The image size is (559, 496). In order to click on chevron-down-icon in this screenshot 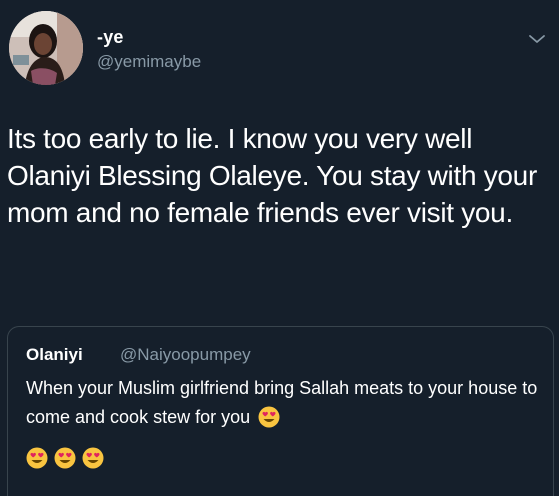, I will do `click(537, 39)`.